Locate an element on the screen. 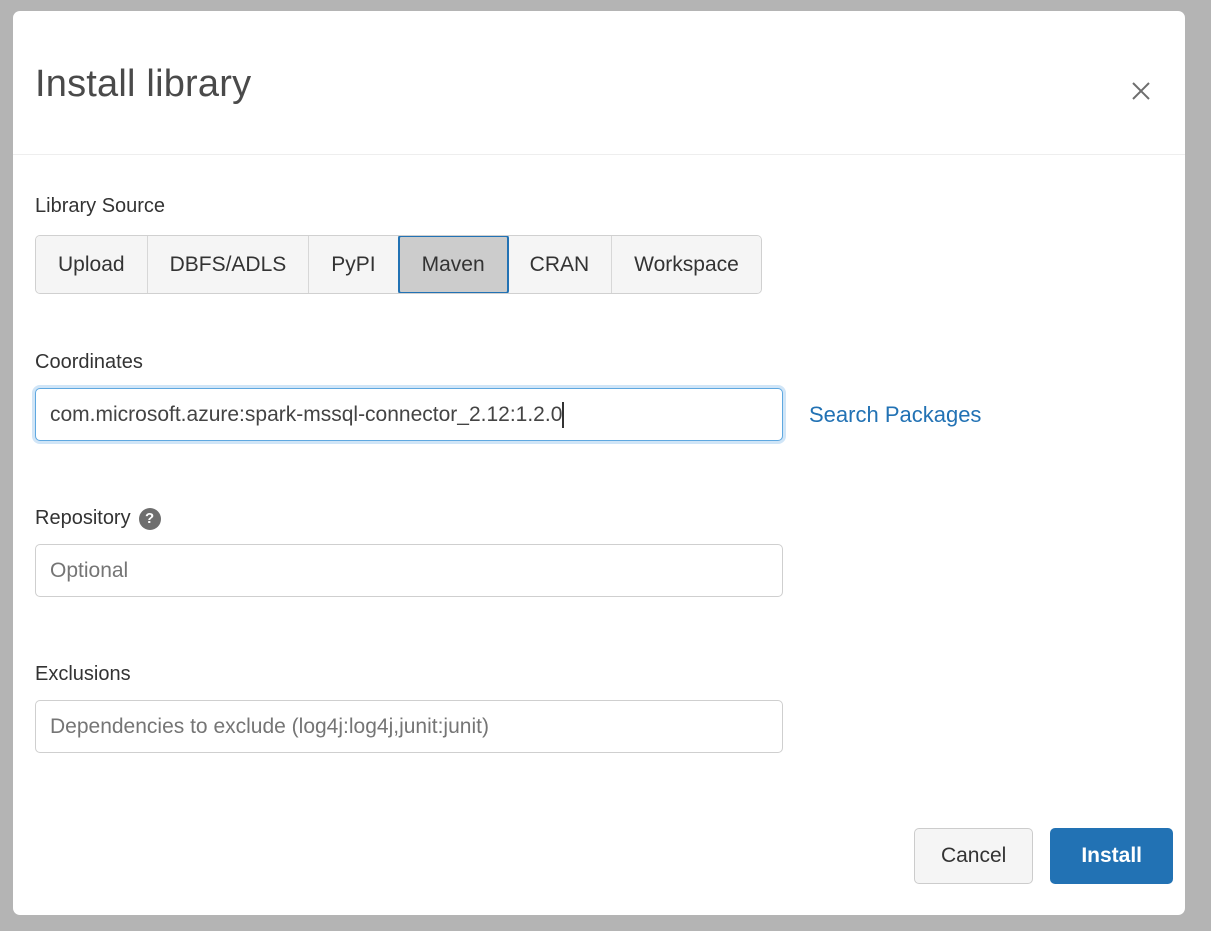 The image size is (1211, 931). repository-label-text: Repository is located at coordinates (83, 518).